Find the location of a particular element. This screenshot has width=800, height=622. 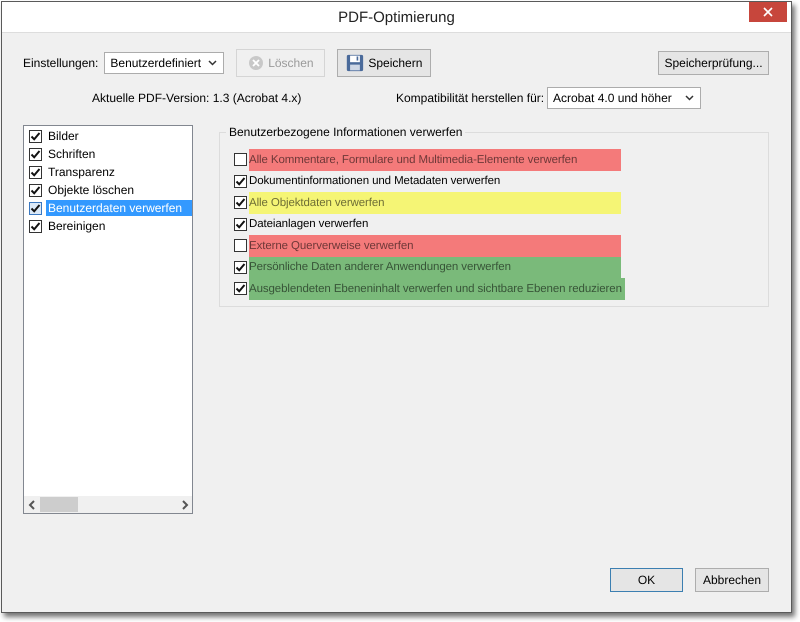

option-label: Ausgeblendeten Ebeneninhalt verwerfen und sichtbare Ebenen reduzieren is located at coordinates (437, 289).